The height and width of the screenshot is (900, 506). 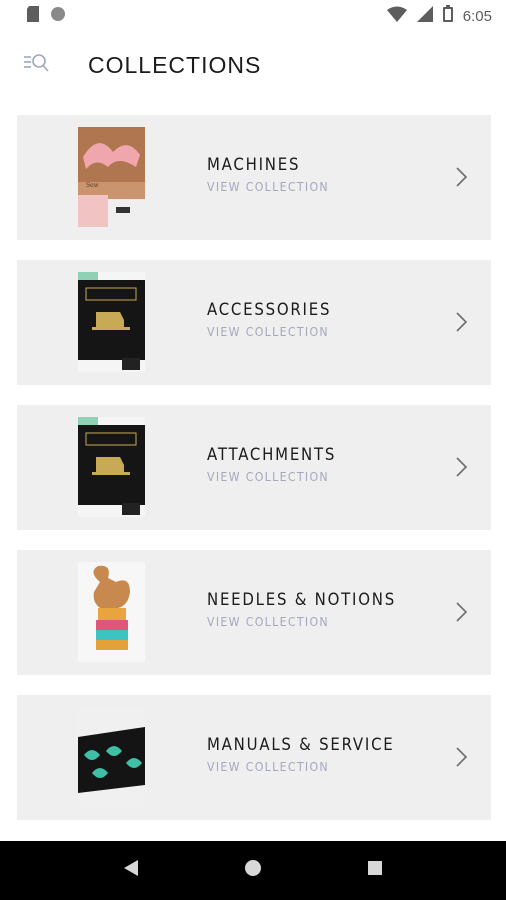 I want to click on collection-text: MACHINES VIEW COLLECTION, so click(x=276, y=173).